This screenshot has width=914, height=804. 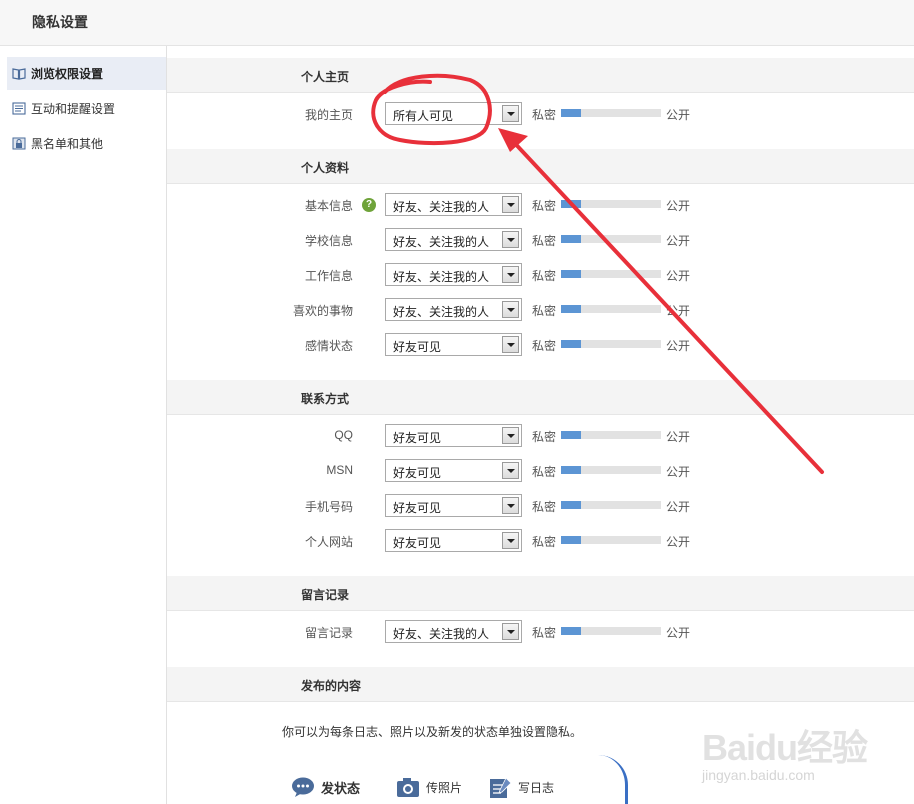 What do you see at coordinates (339, 470) in the screenshot?
I see `setting-label: MSN` at bounding box center [339, 470].